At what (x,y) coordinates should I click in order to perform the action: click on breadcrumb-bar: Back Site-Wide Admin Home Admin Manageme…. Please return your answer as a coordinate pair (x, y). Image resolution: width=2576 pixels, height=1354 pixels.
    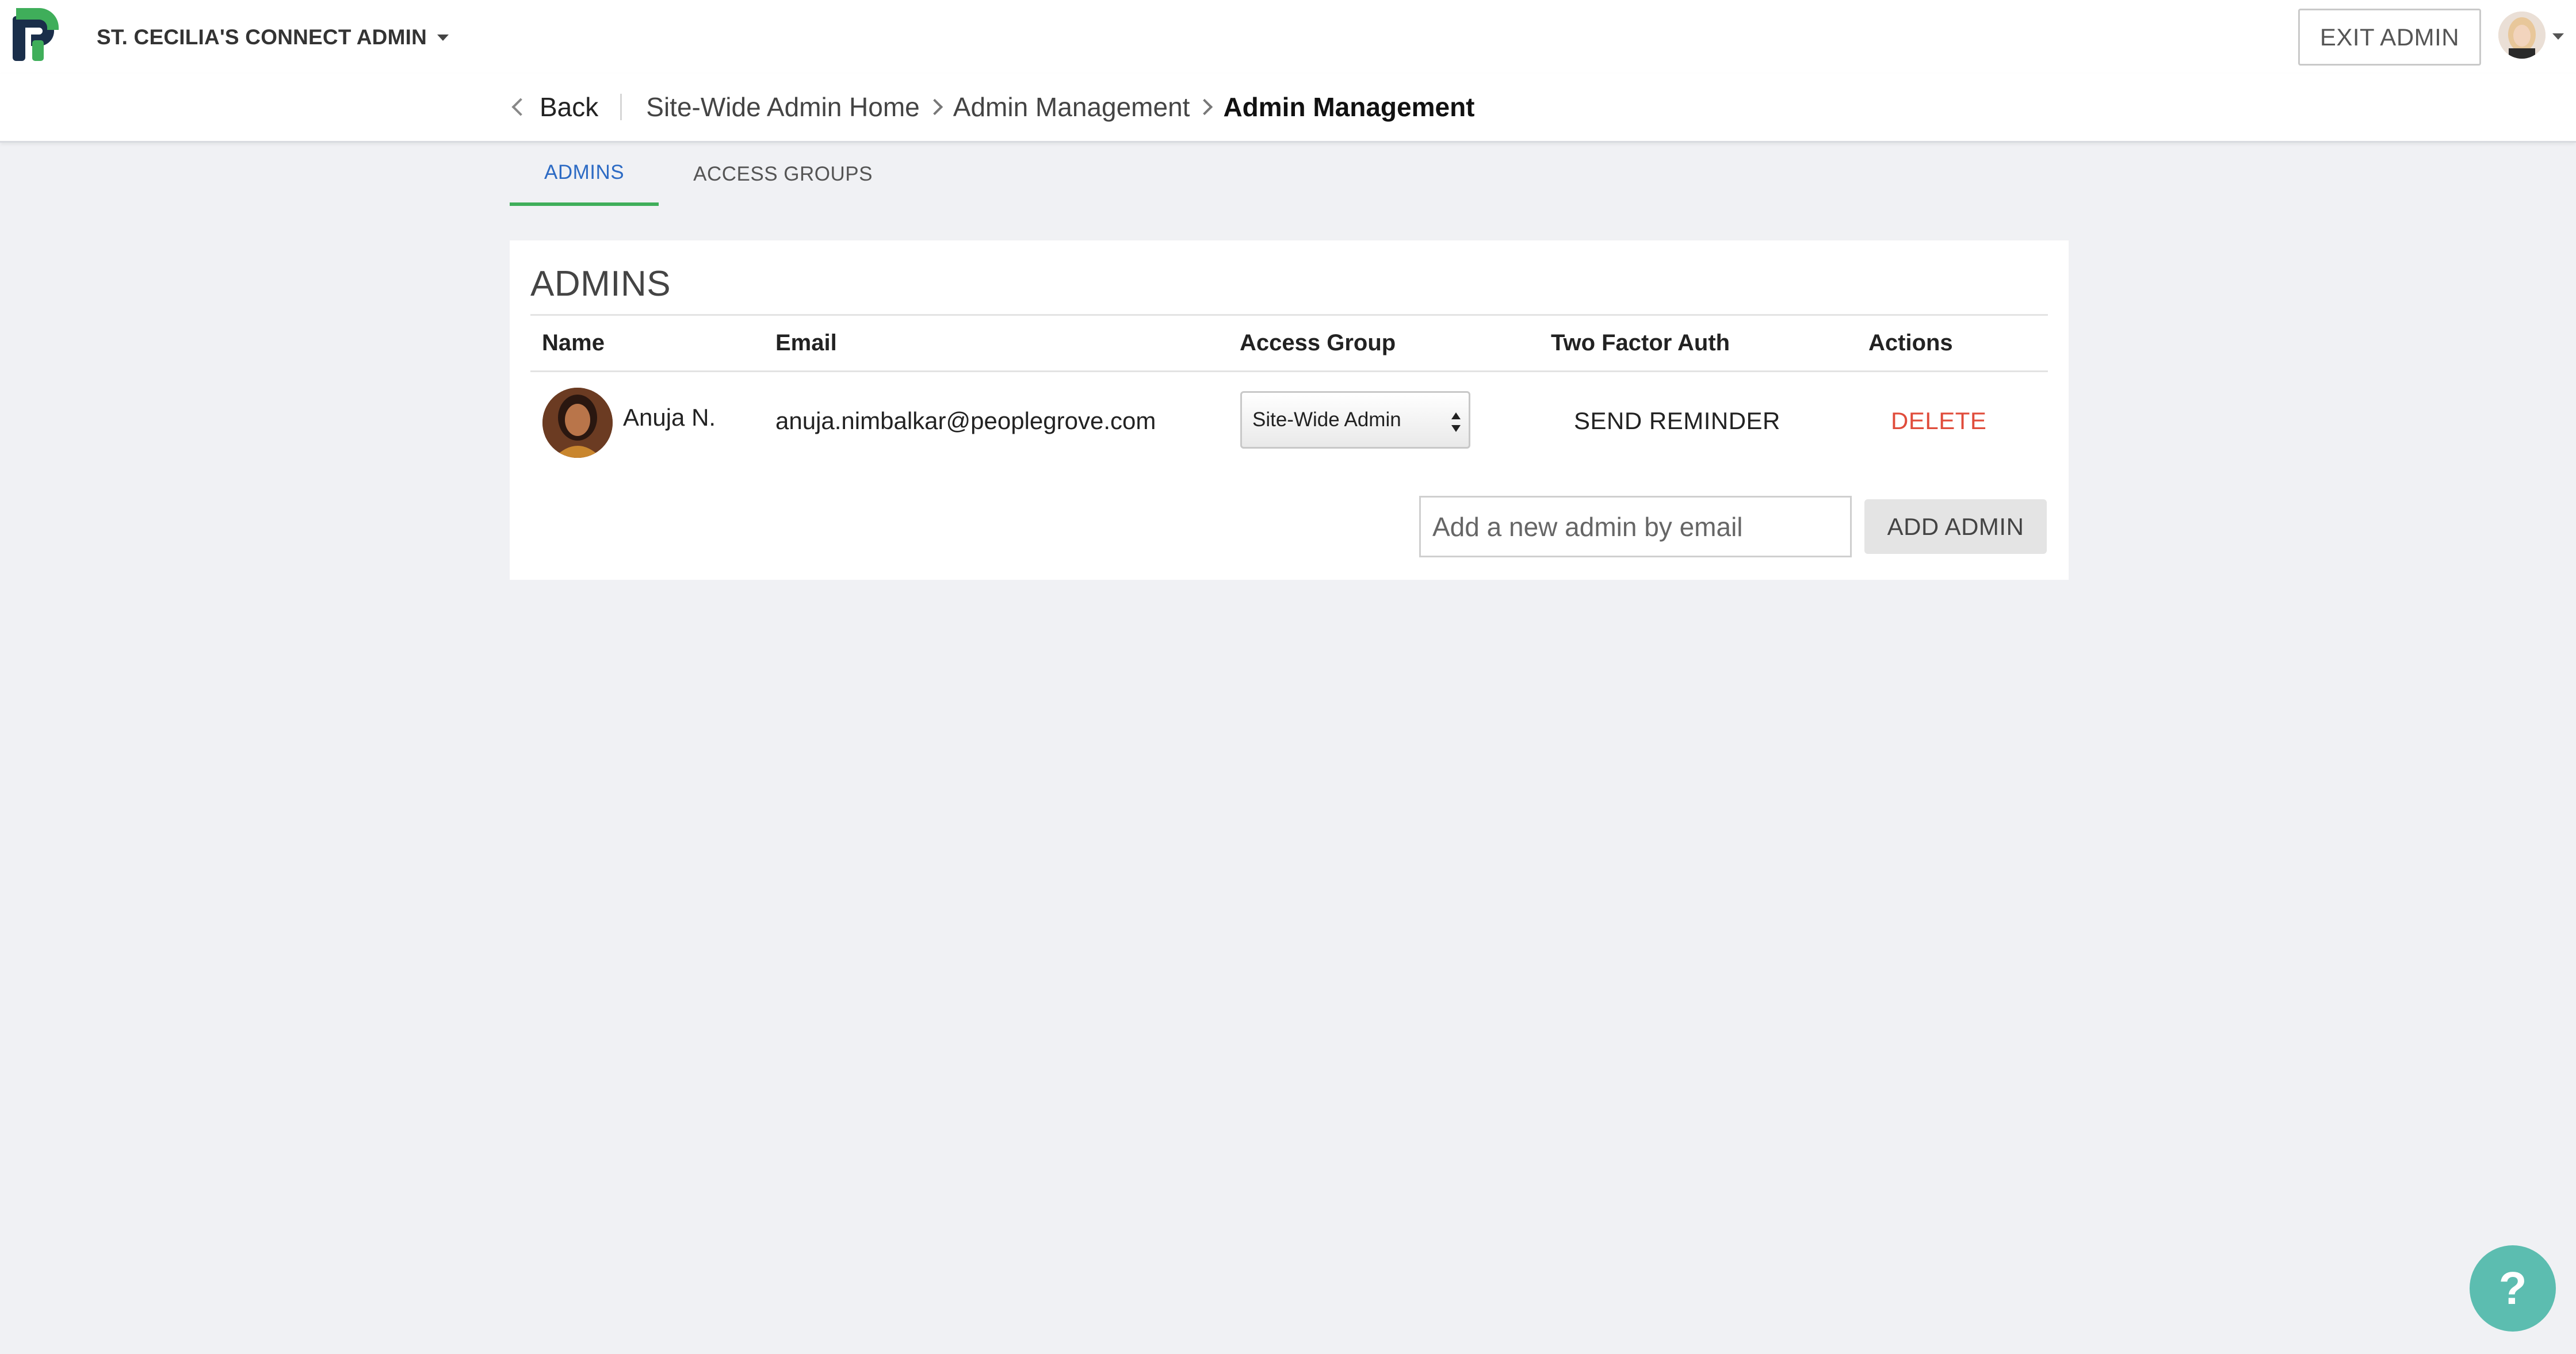
    Looking at the image, I should click on (1288, 108).